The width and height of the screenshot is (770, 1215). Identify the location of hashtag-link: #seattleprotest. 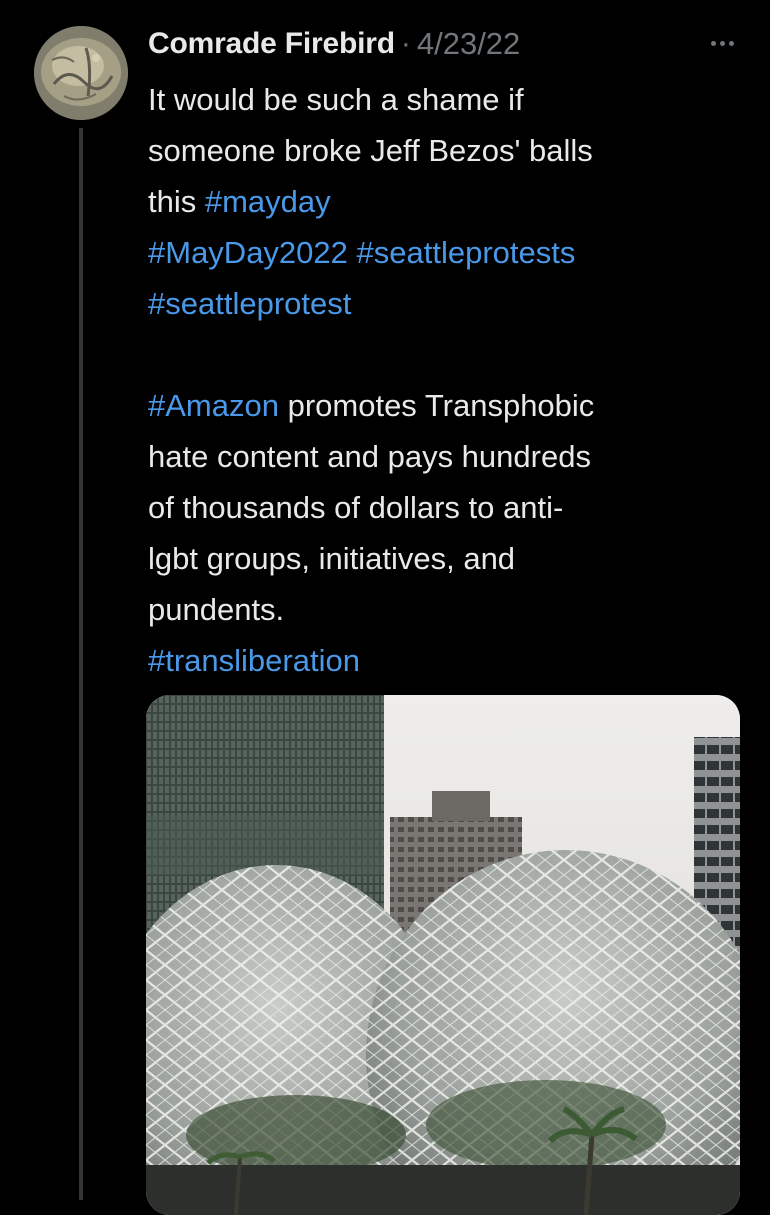
(249, 303).